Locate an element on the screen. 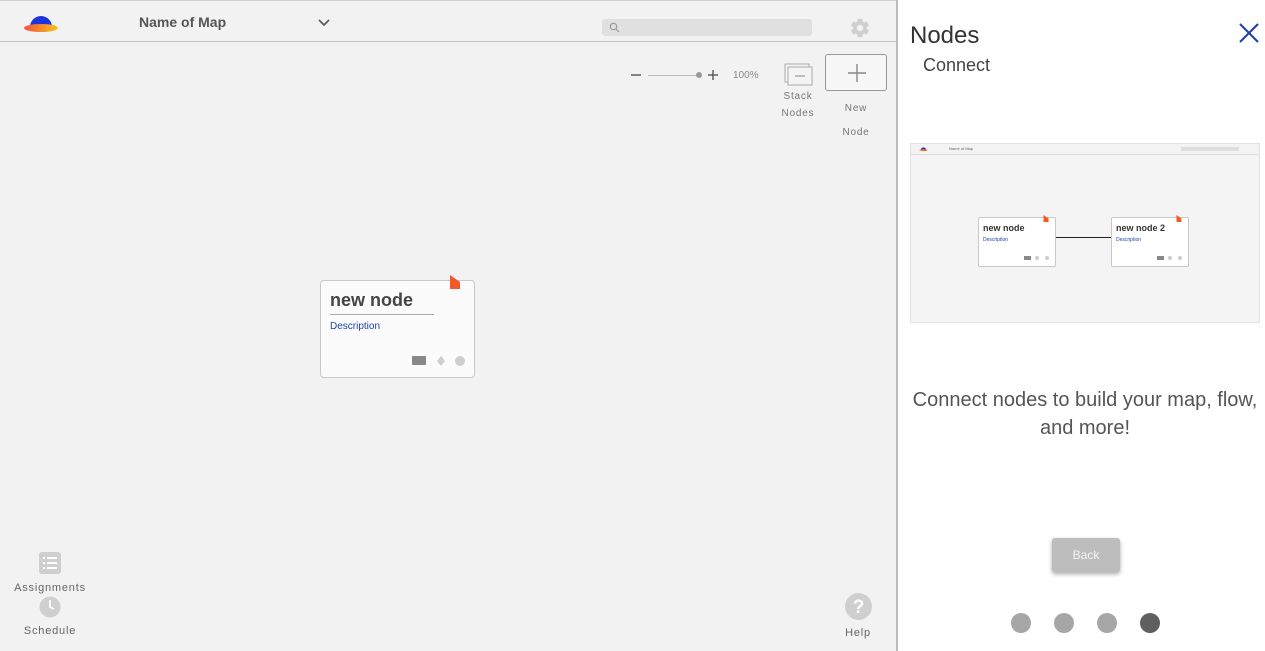  help-icon: ? is located at coordinates (858, 606).